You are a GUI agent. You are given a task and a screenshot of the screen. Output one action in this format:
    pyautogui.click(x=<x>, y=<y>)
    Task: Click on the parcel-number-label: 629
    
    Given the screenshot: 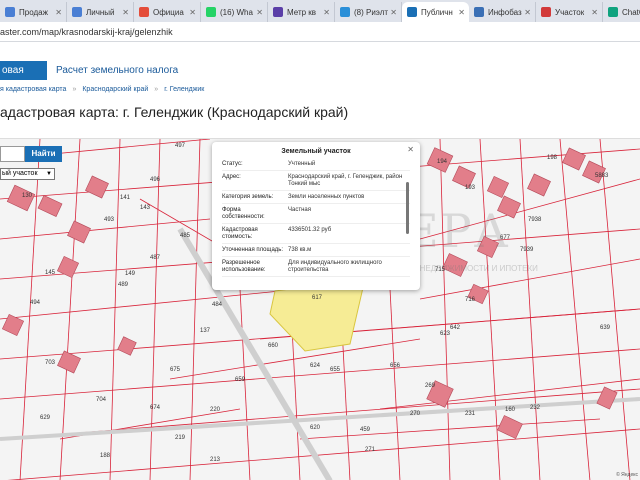 What is the action you would take?
    pyautogui.click(x=45, y=418)
    